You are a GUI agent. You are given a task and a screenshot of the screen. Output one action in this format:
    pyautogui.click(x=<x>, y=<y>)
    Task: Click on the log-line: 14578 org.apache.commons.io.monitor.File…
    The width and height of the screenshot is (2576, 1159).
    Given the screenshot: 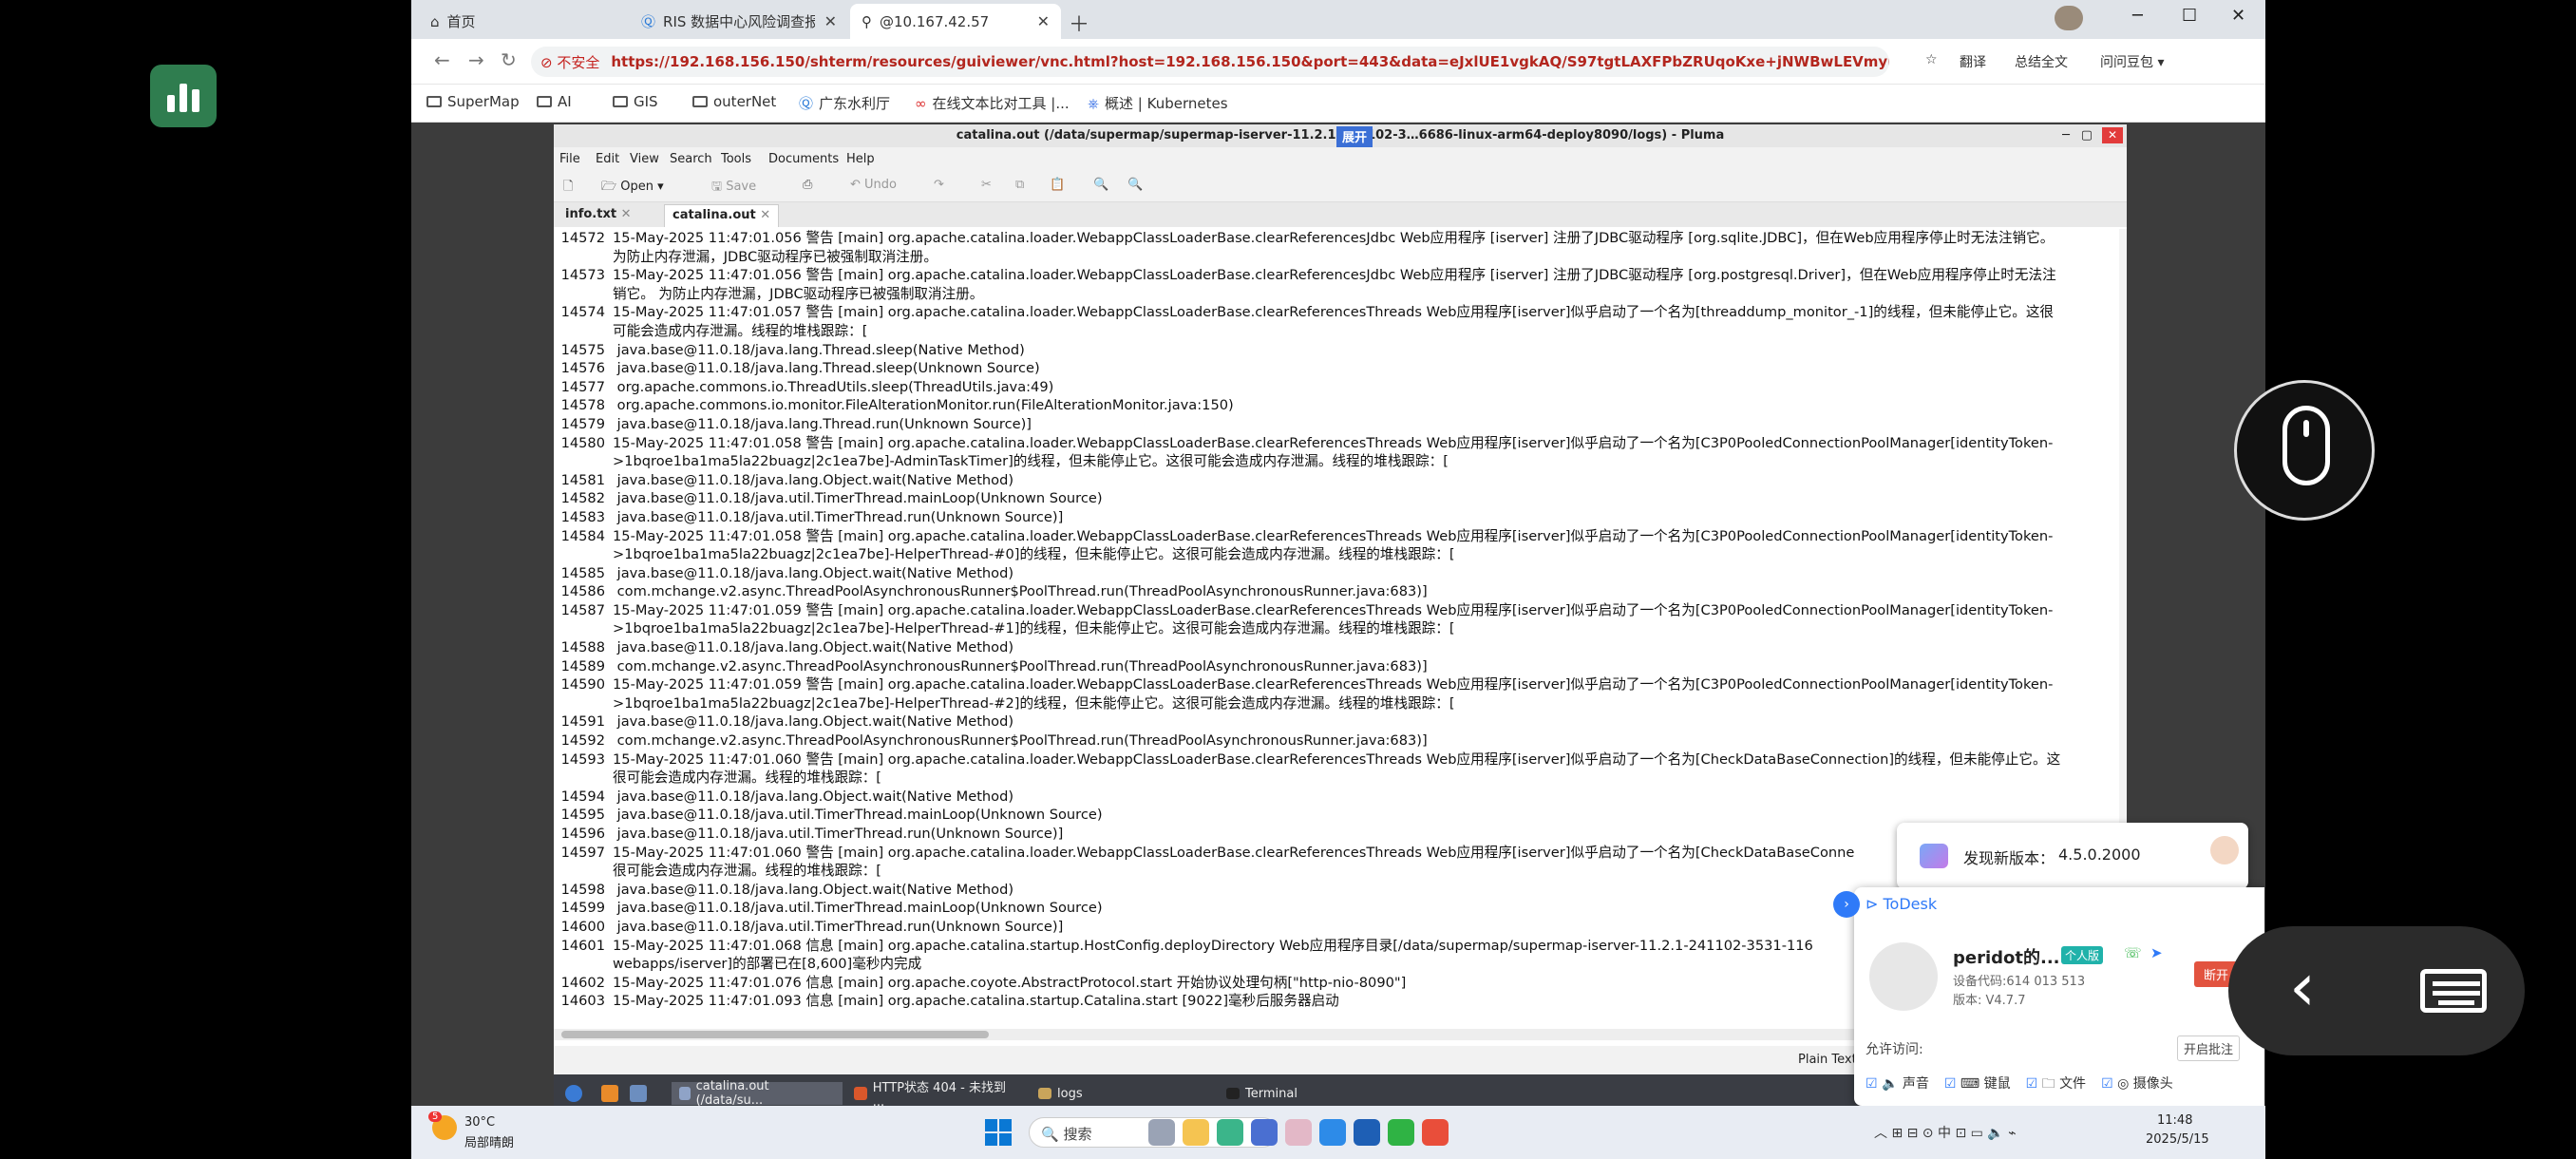 What is the action you would take?
    pyautogui.click(x=1336, y=405)
    